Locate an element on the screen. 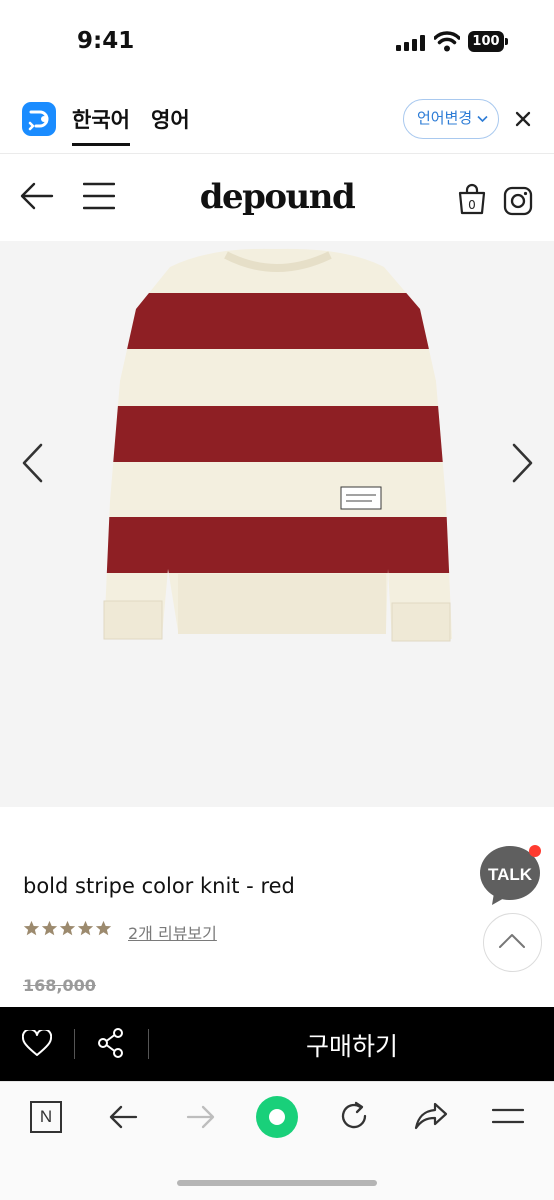 The width and height of the screenshot is (554, 1200). translate-bar: 한국어 영어 언어변경 is located at coordinates (277, 120).